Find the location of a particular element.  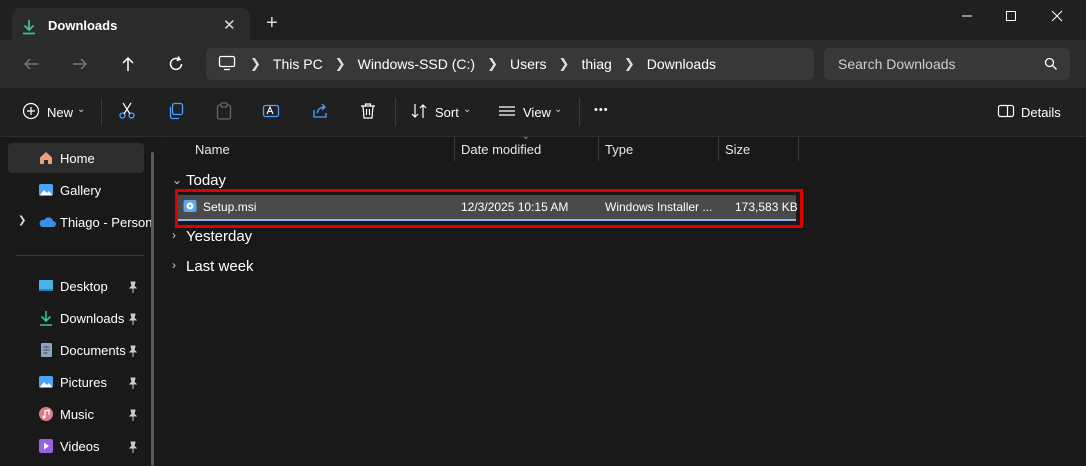

sidebar-item-label: Pictures is located at coordinates (83, 382).